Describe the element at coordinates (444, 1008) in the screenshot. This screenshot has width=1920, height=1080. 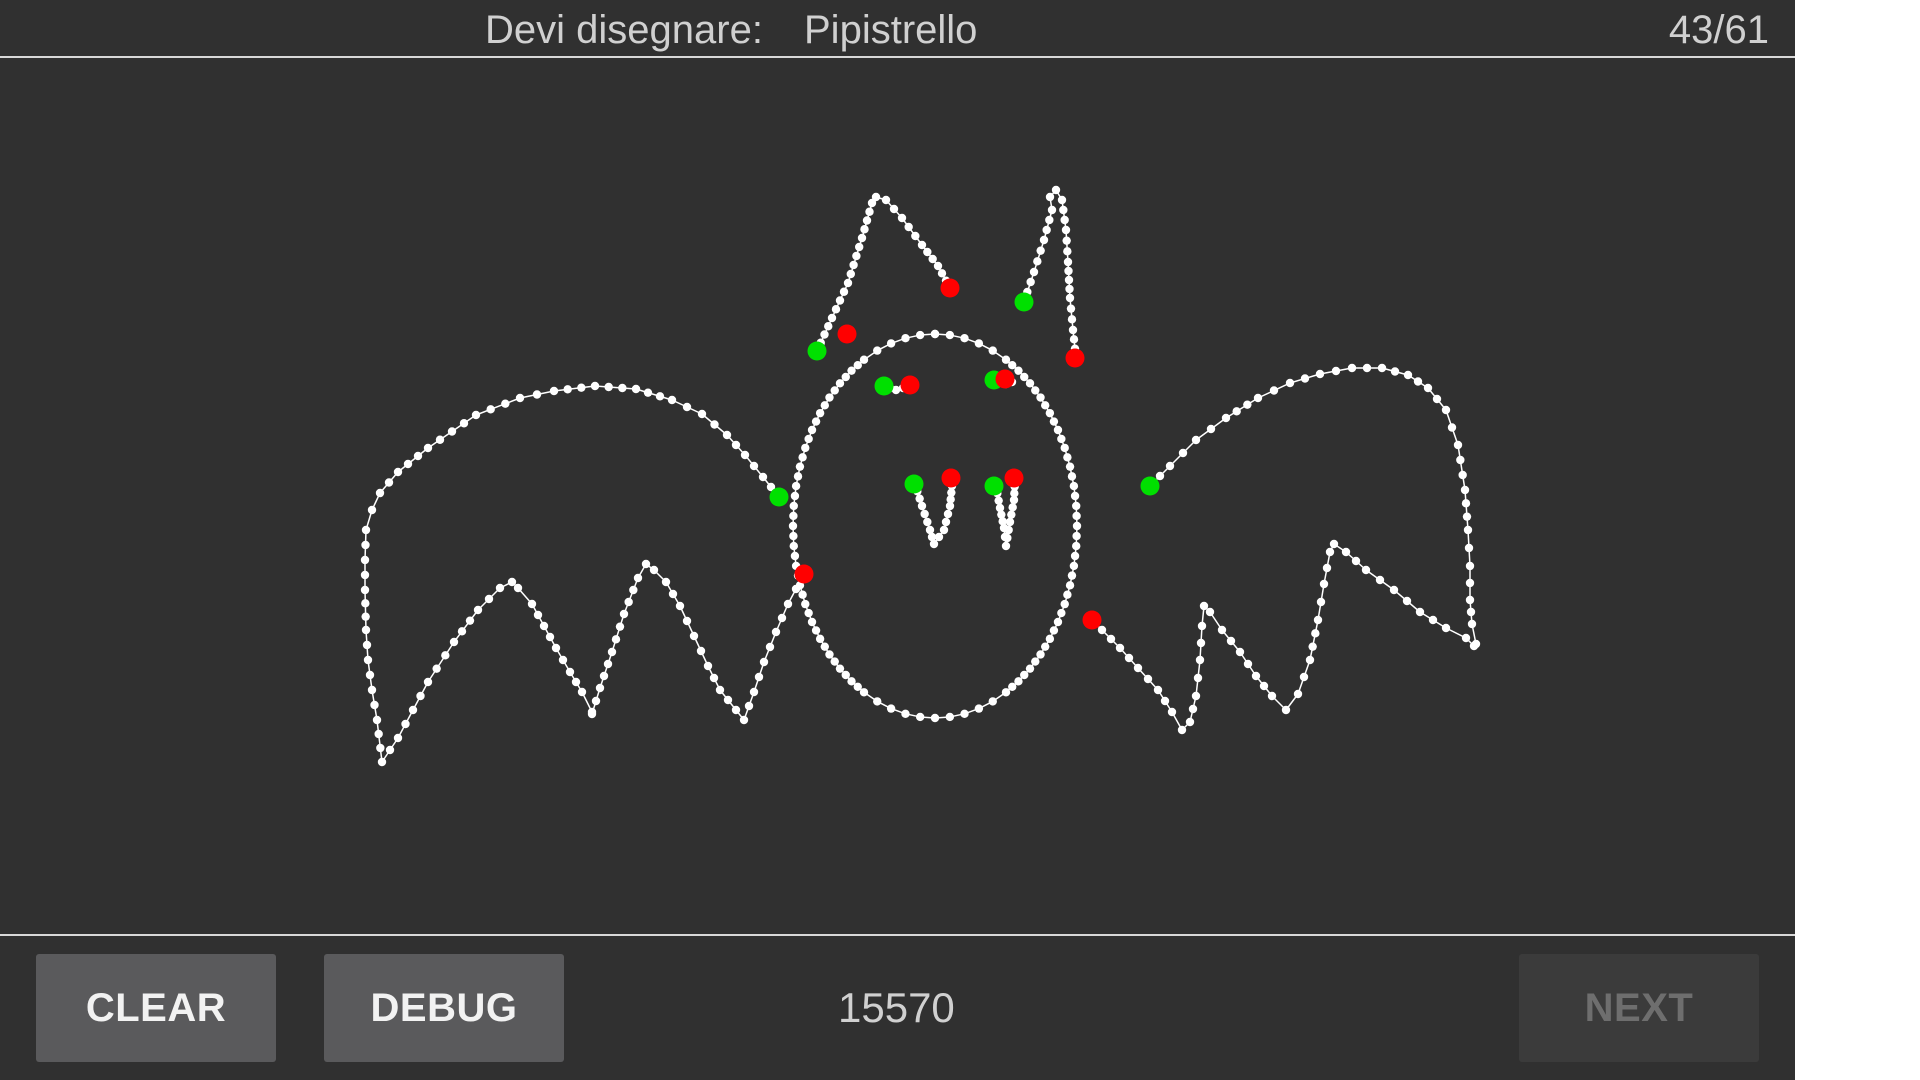
I see `debug-button: DEBUG` at that location.